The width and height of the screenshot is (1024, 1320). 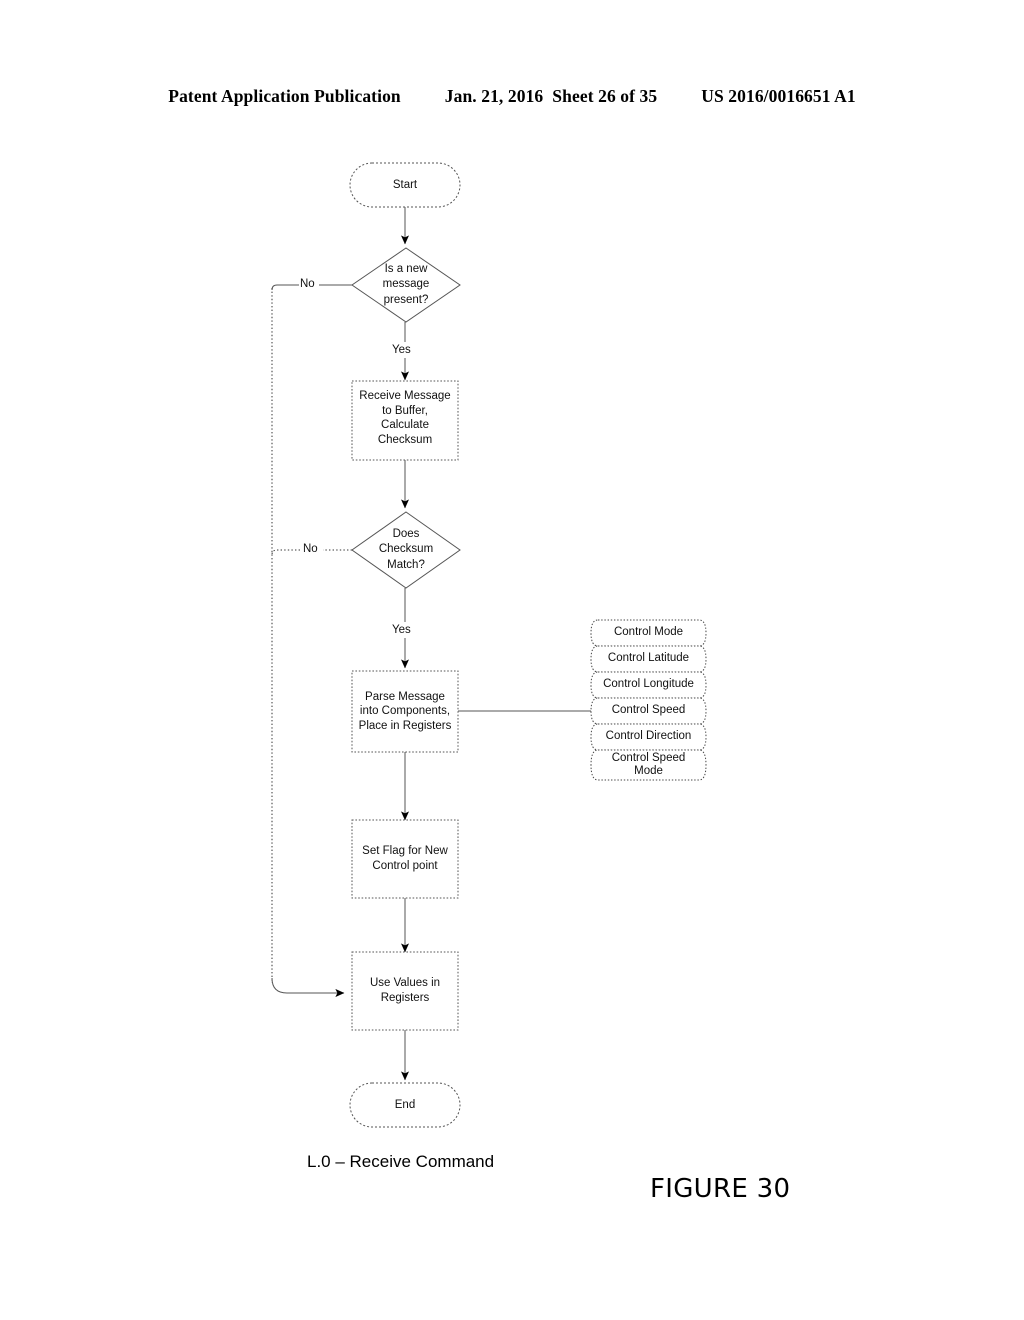 I want to click on register-label-control-mode: Control Mode, so click(x=648, y=632).